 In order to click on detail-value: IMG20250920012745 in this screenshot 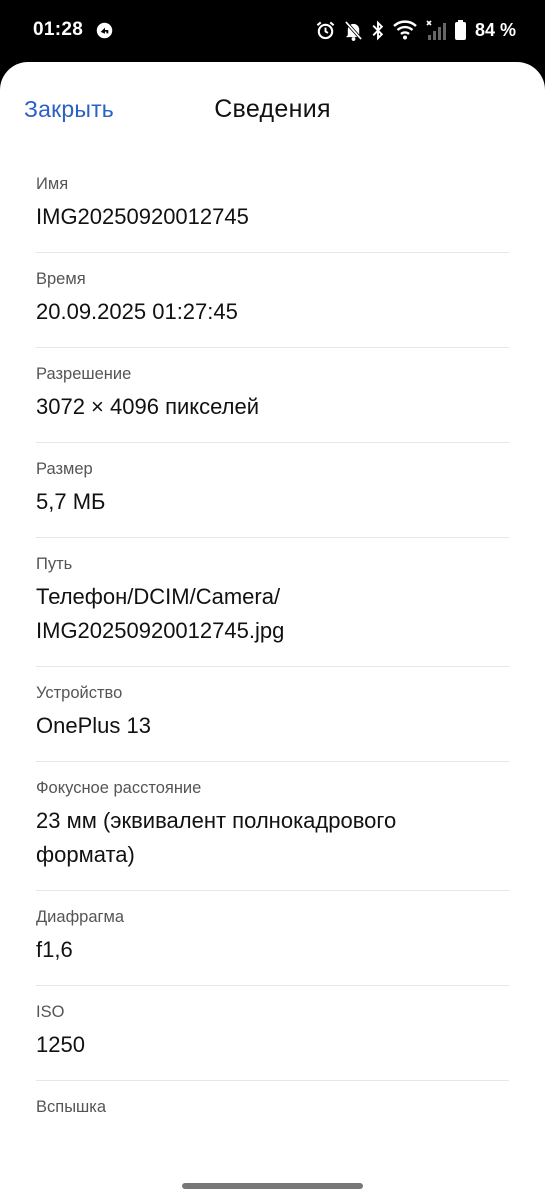, I will do `click(142, 216)`.